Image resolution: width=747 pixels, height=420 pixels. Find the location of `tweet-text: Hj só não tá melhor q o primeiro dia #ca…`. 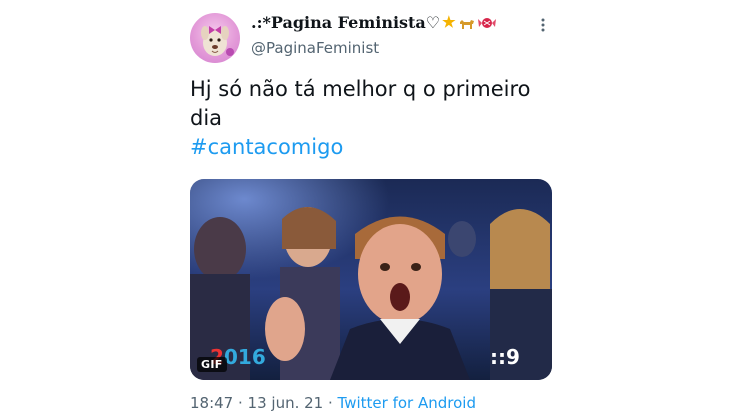

tweet-text: Hj só não tá melhor q o primeiro dia #ca… is located at coordinates (375, 118).